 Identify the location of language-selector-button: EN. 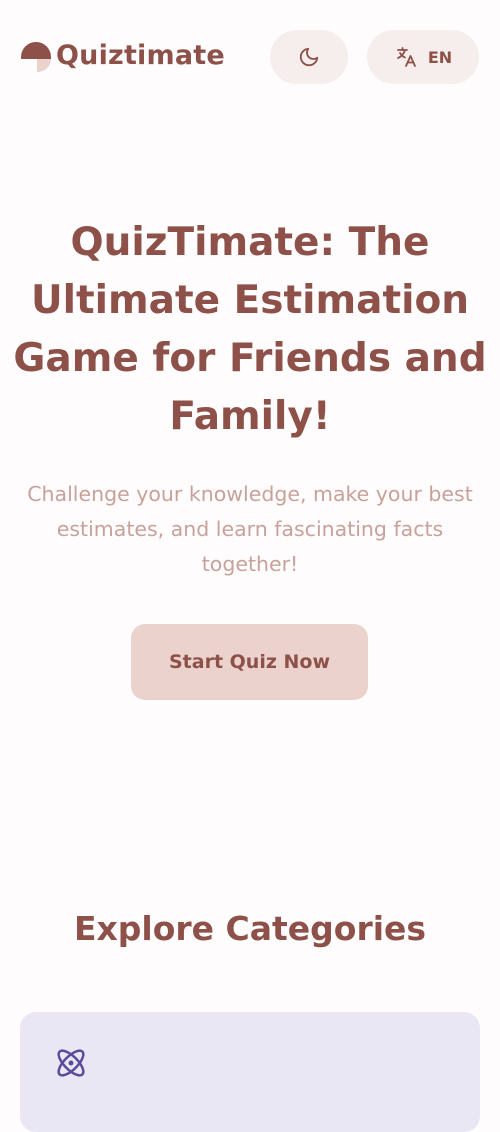
(423, 57).